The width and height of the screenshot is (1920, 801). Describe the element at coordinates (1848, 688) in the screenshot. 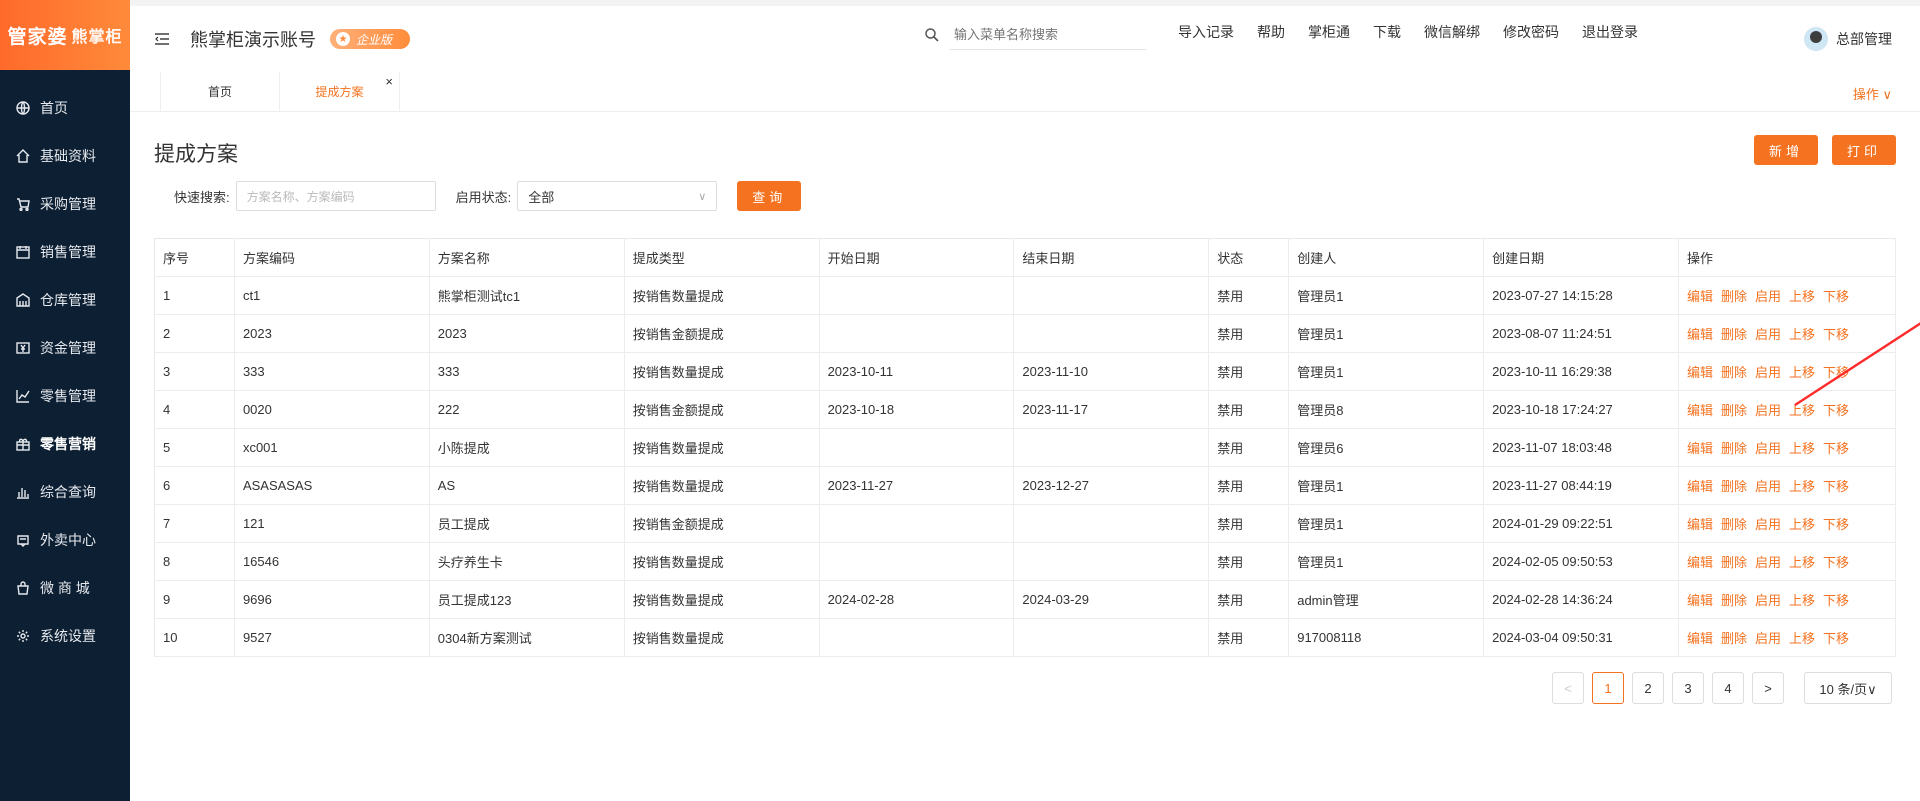

I see `page-size-select: 10 条/页∨` at that location.